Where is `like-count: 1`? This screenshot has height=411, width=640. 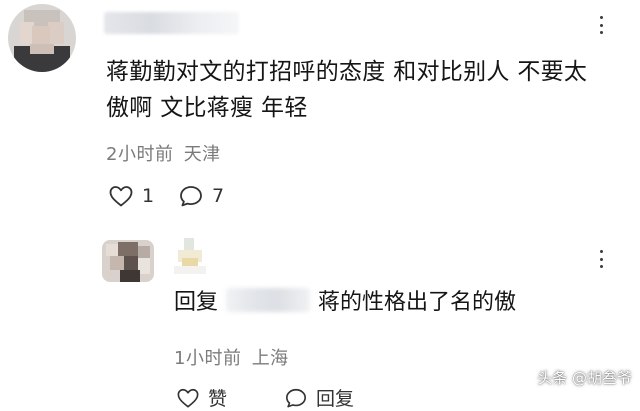
like-count: 1 is located at coordinates (148, 196).